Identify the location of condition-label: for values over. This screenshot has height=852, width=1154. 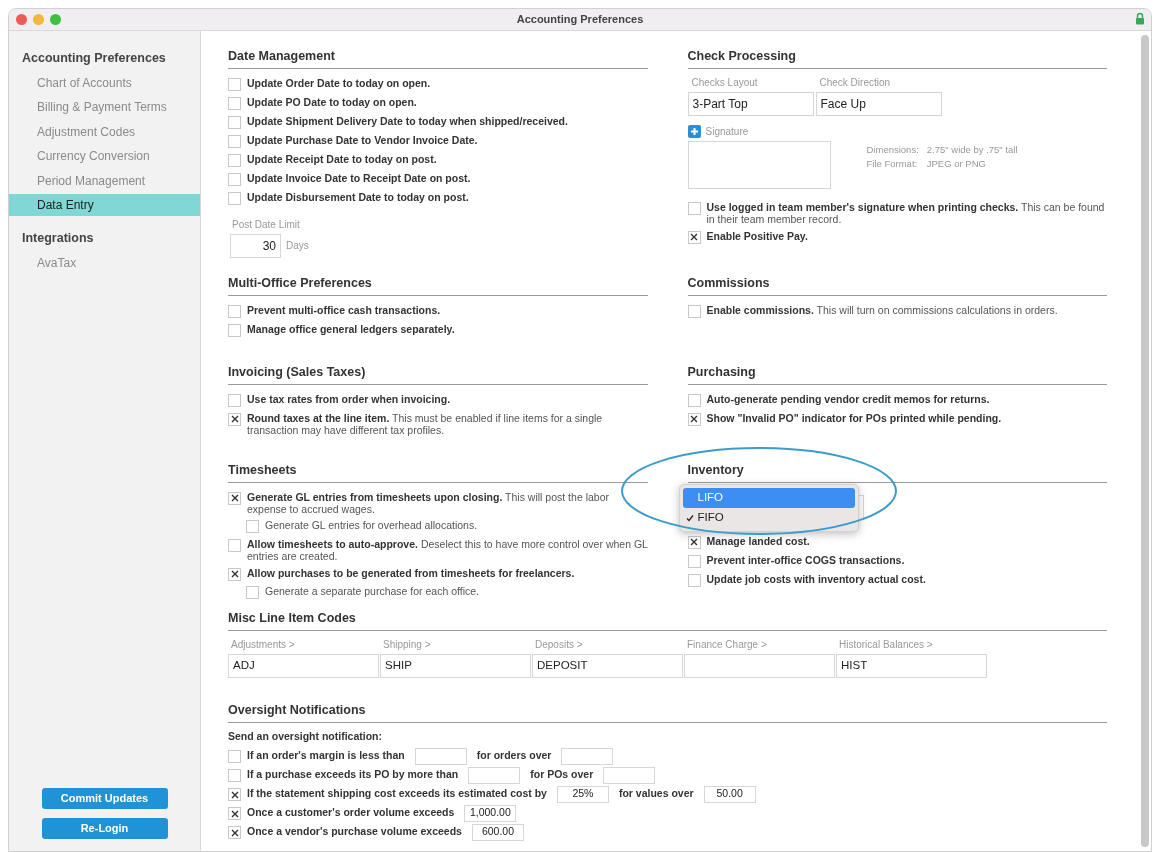
(656, 794).